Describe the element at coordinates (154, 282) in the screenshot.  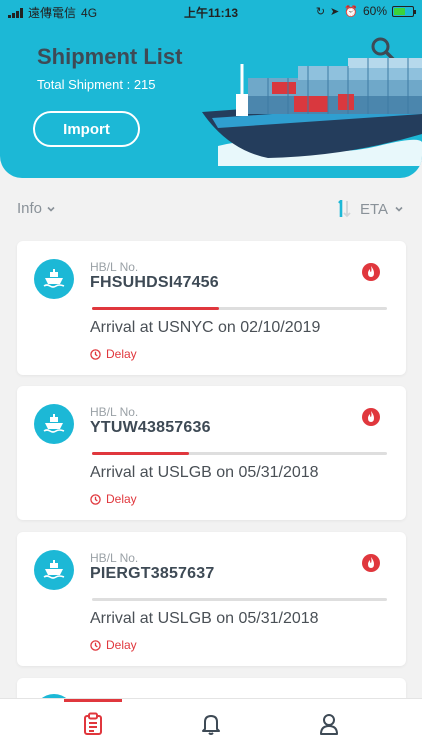
I see `hbl-number: FHSUHDSI47456` at that location.